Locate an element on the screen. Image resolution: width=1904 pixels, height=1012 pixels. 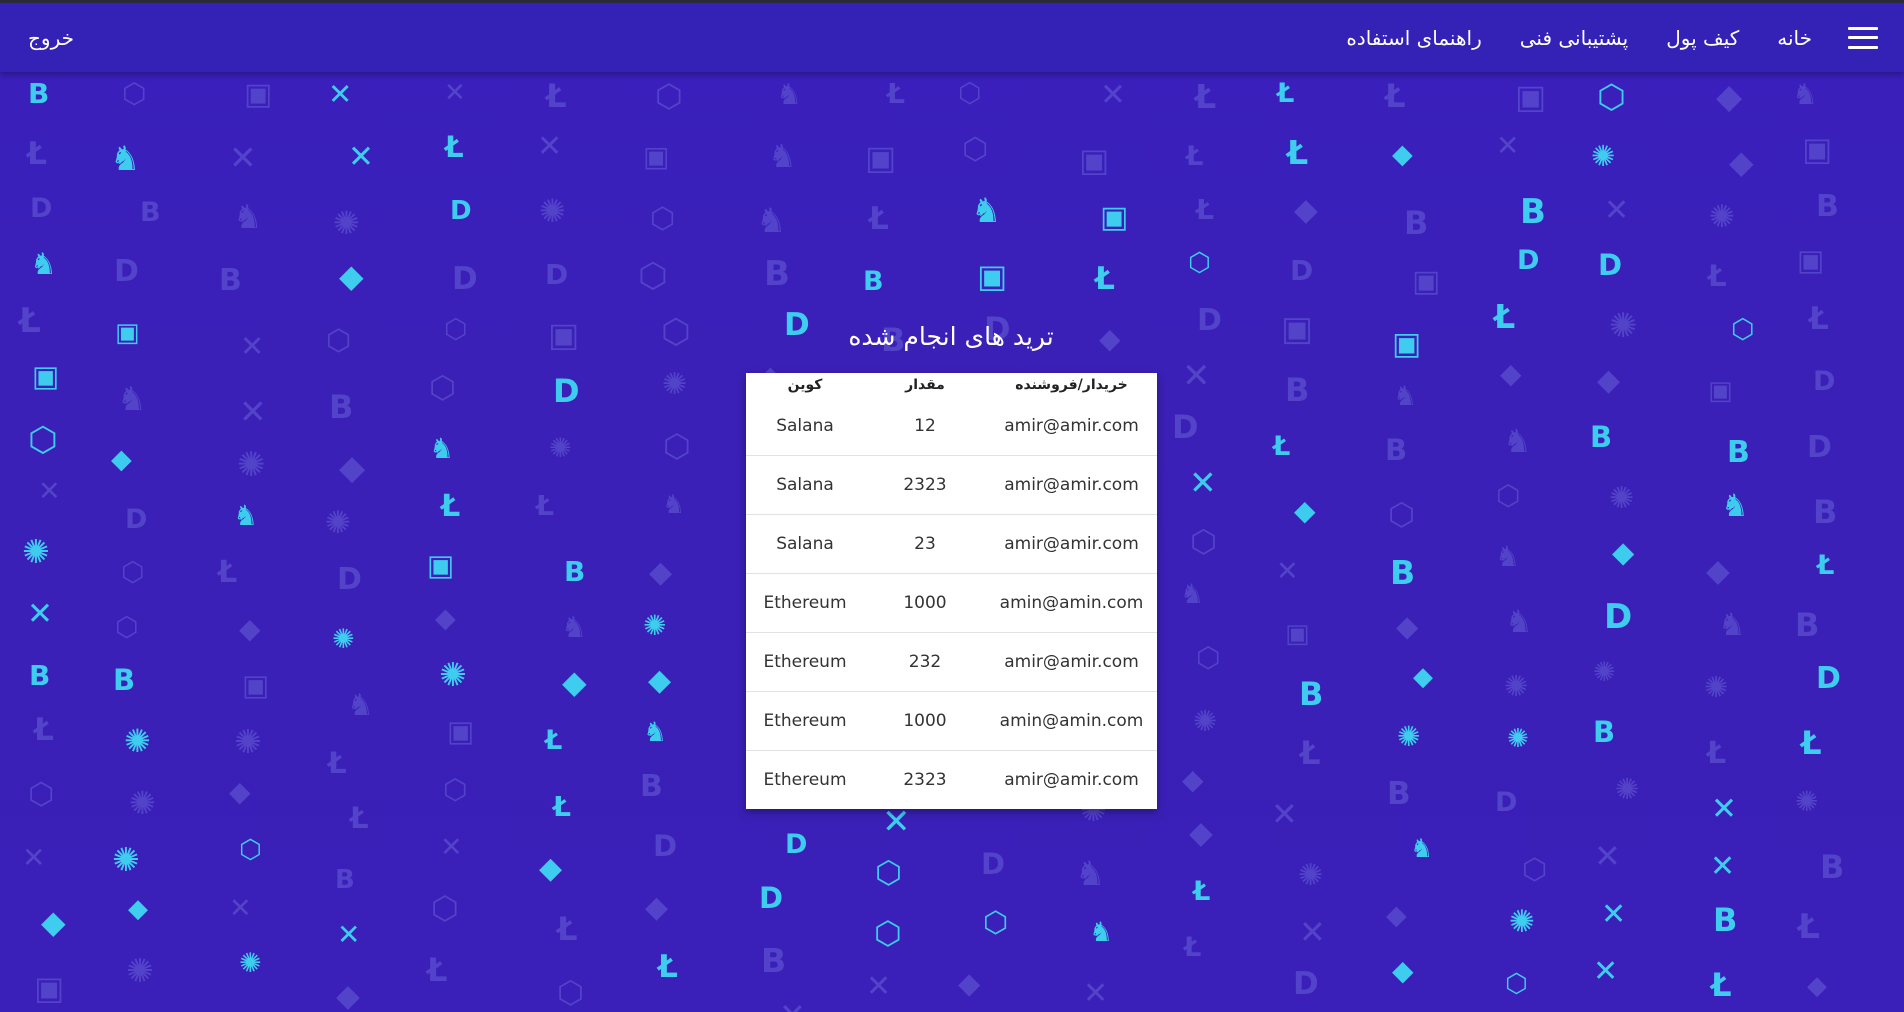
cell-amount: 1000 is located at coordinates (925, 603).